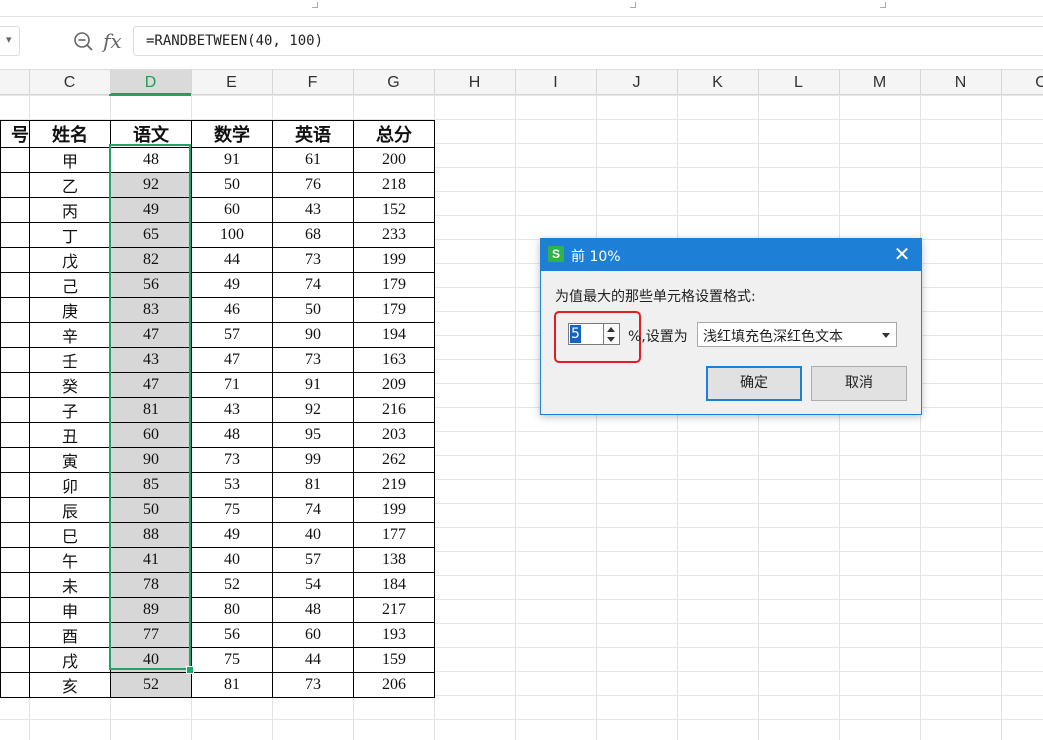 Image resolution: width=1043 pixels, height=740 pixels. What do you see at coordinates (797, 334) in the screenshot?
I see `format-dropdown: 浅红填充色深红色文本` at bounding box center [797, 334].